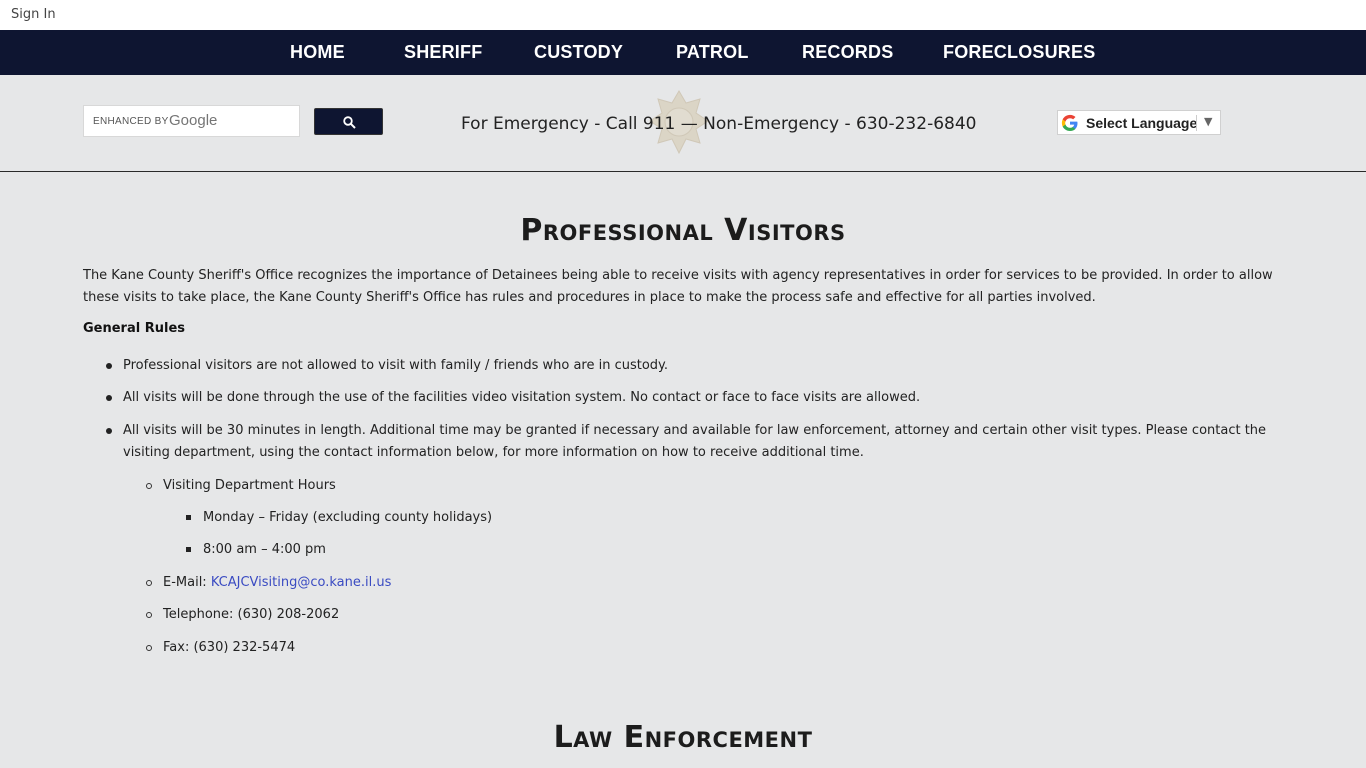 Image resolution: width=1366 pixels, height=768 pixels. What do you see at coordinates (1019, 52) in the screenshot?
I see `nav-item-foreclosures: FORECLOSURES` at bounding box center [1019, 52].